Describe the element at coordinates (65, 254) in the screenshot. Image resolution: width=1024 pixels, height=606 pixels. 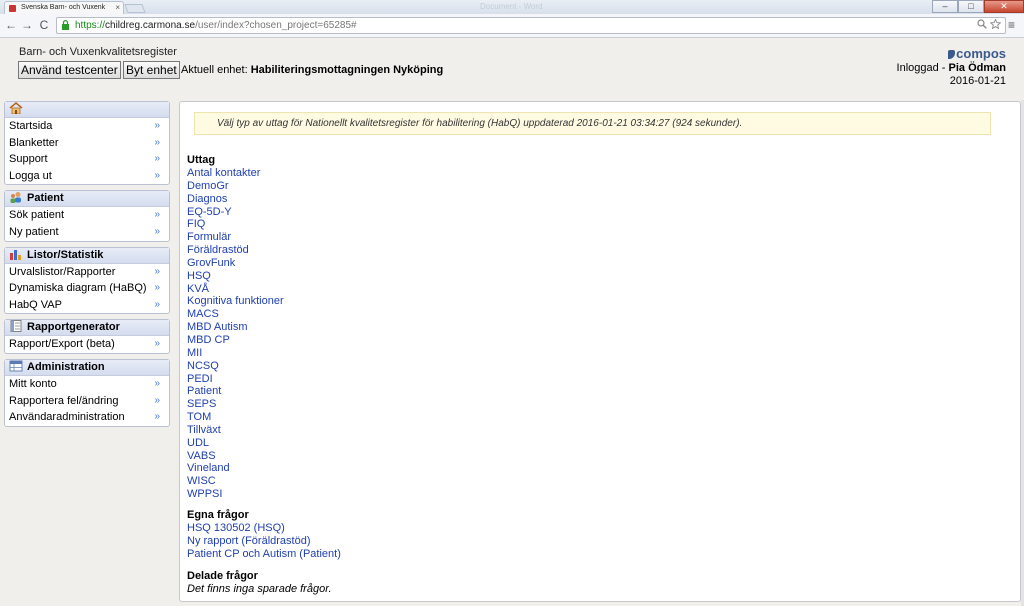
I see `listor-section-title: Listor/Statistik` at that location.